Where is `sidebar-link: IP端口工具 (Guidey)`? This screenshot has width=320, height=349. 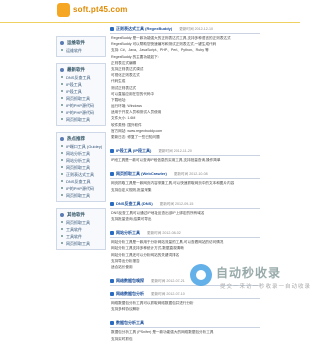
sidebar-link: IP端口工具 (Guidey) is located at coordinates (81, 146).